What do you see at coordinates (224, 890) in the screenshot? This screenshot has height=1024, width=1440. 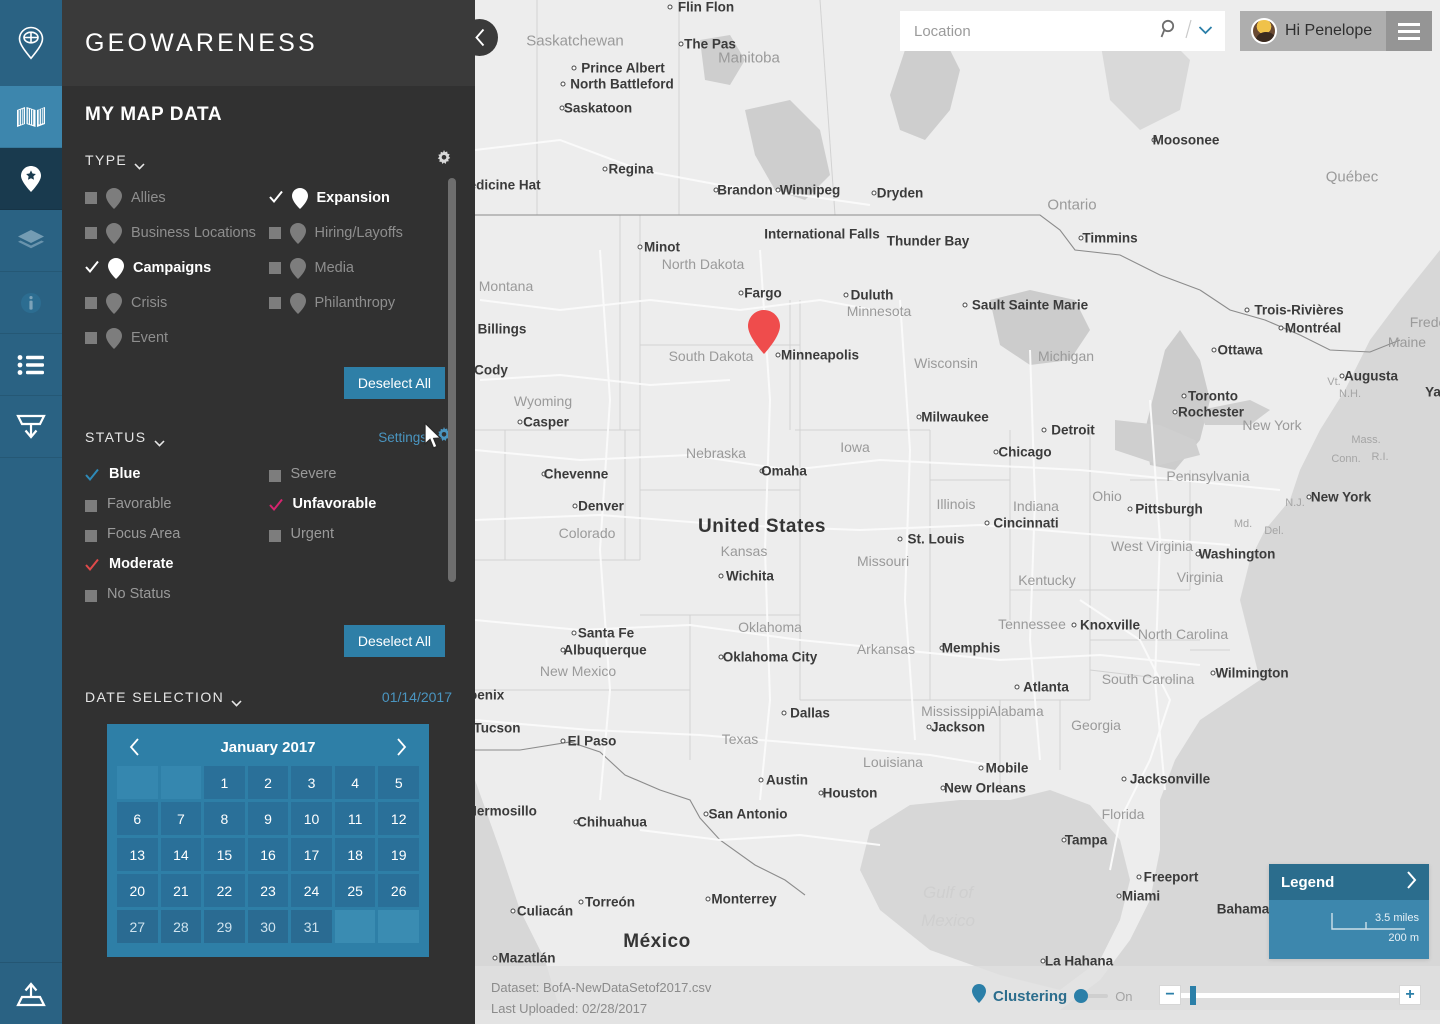 I see `calendar-day-22: 22` at bounding box center [224, 890].